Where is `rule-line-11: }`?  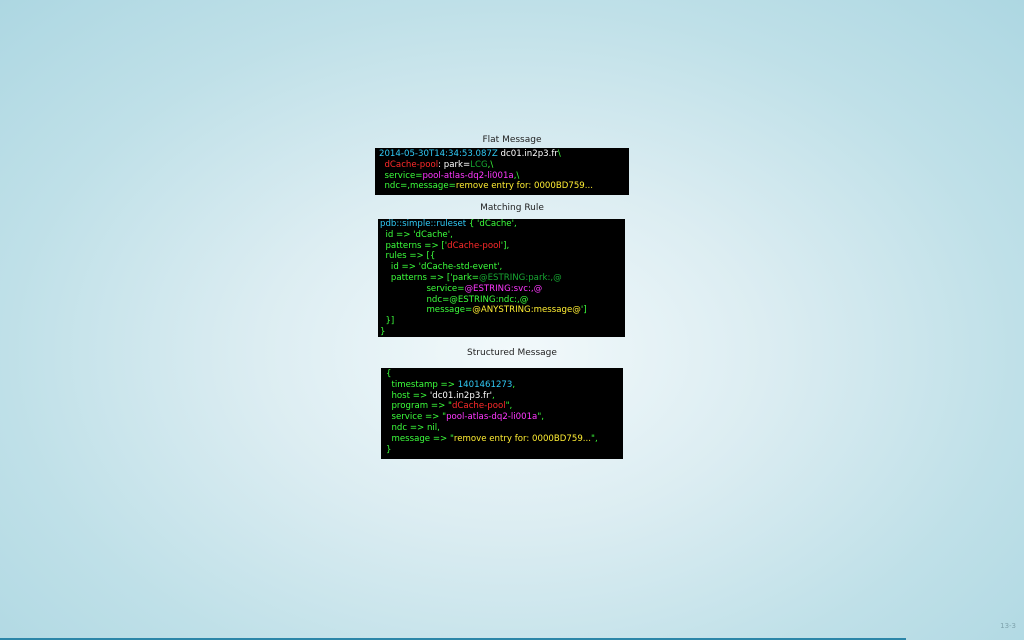 rule-line-11: } is located at coordinates (383, 331).